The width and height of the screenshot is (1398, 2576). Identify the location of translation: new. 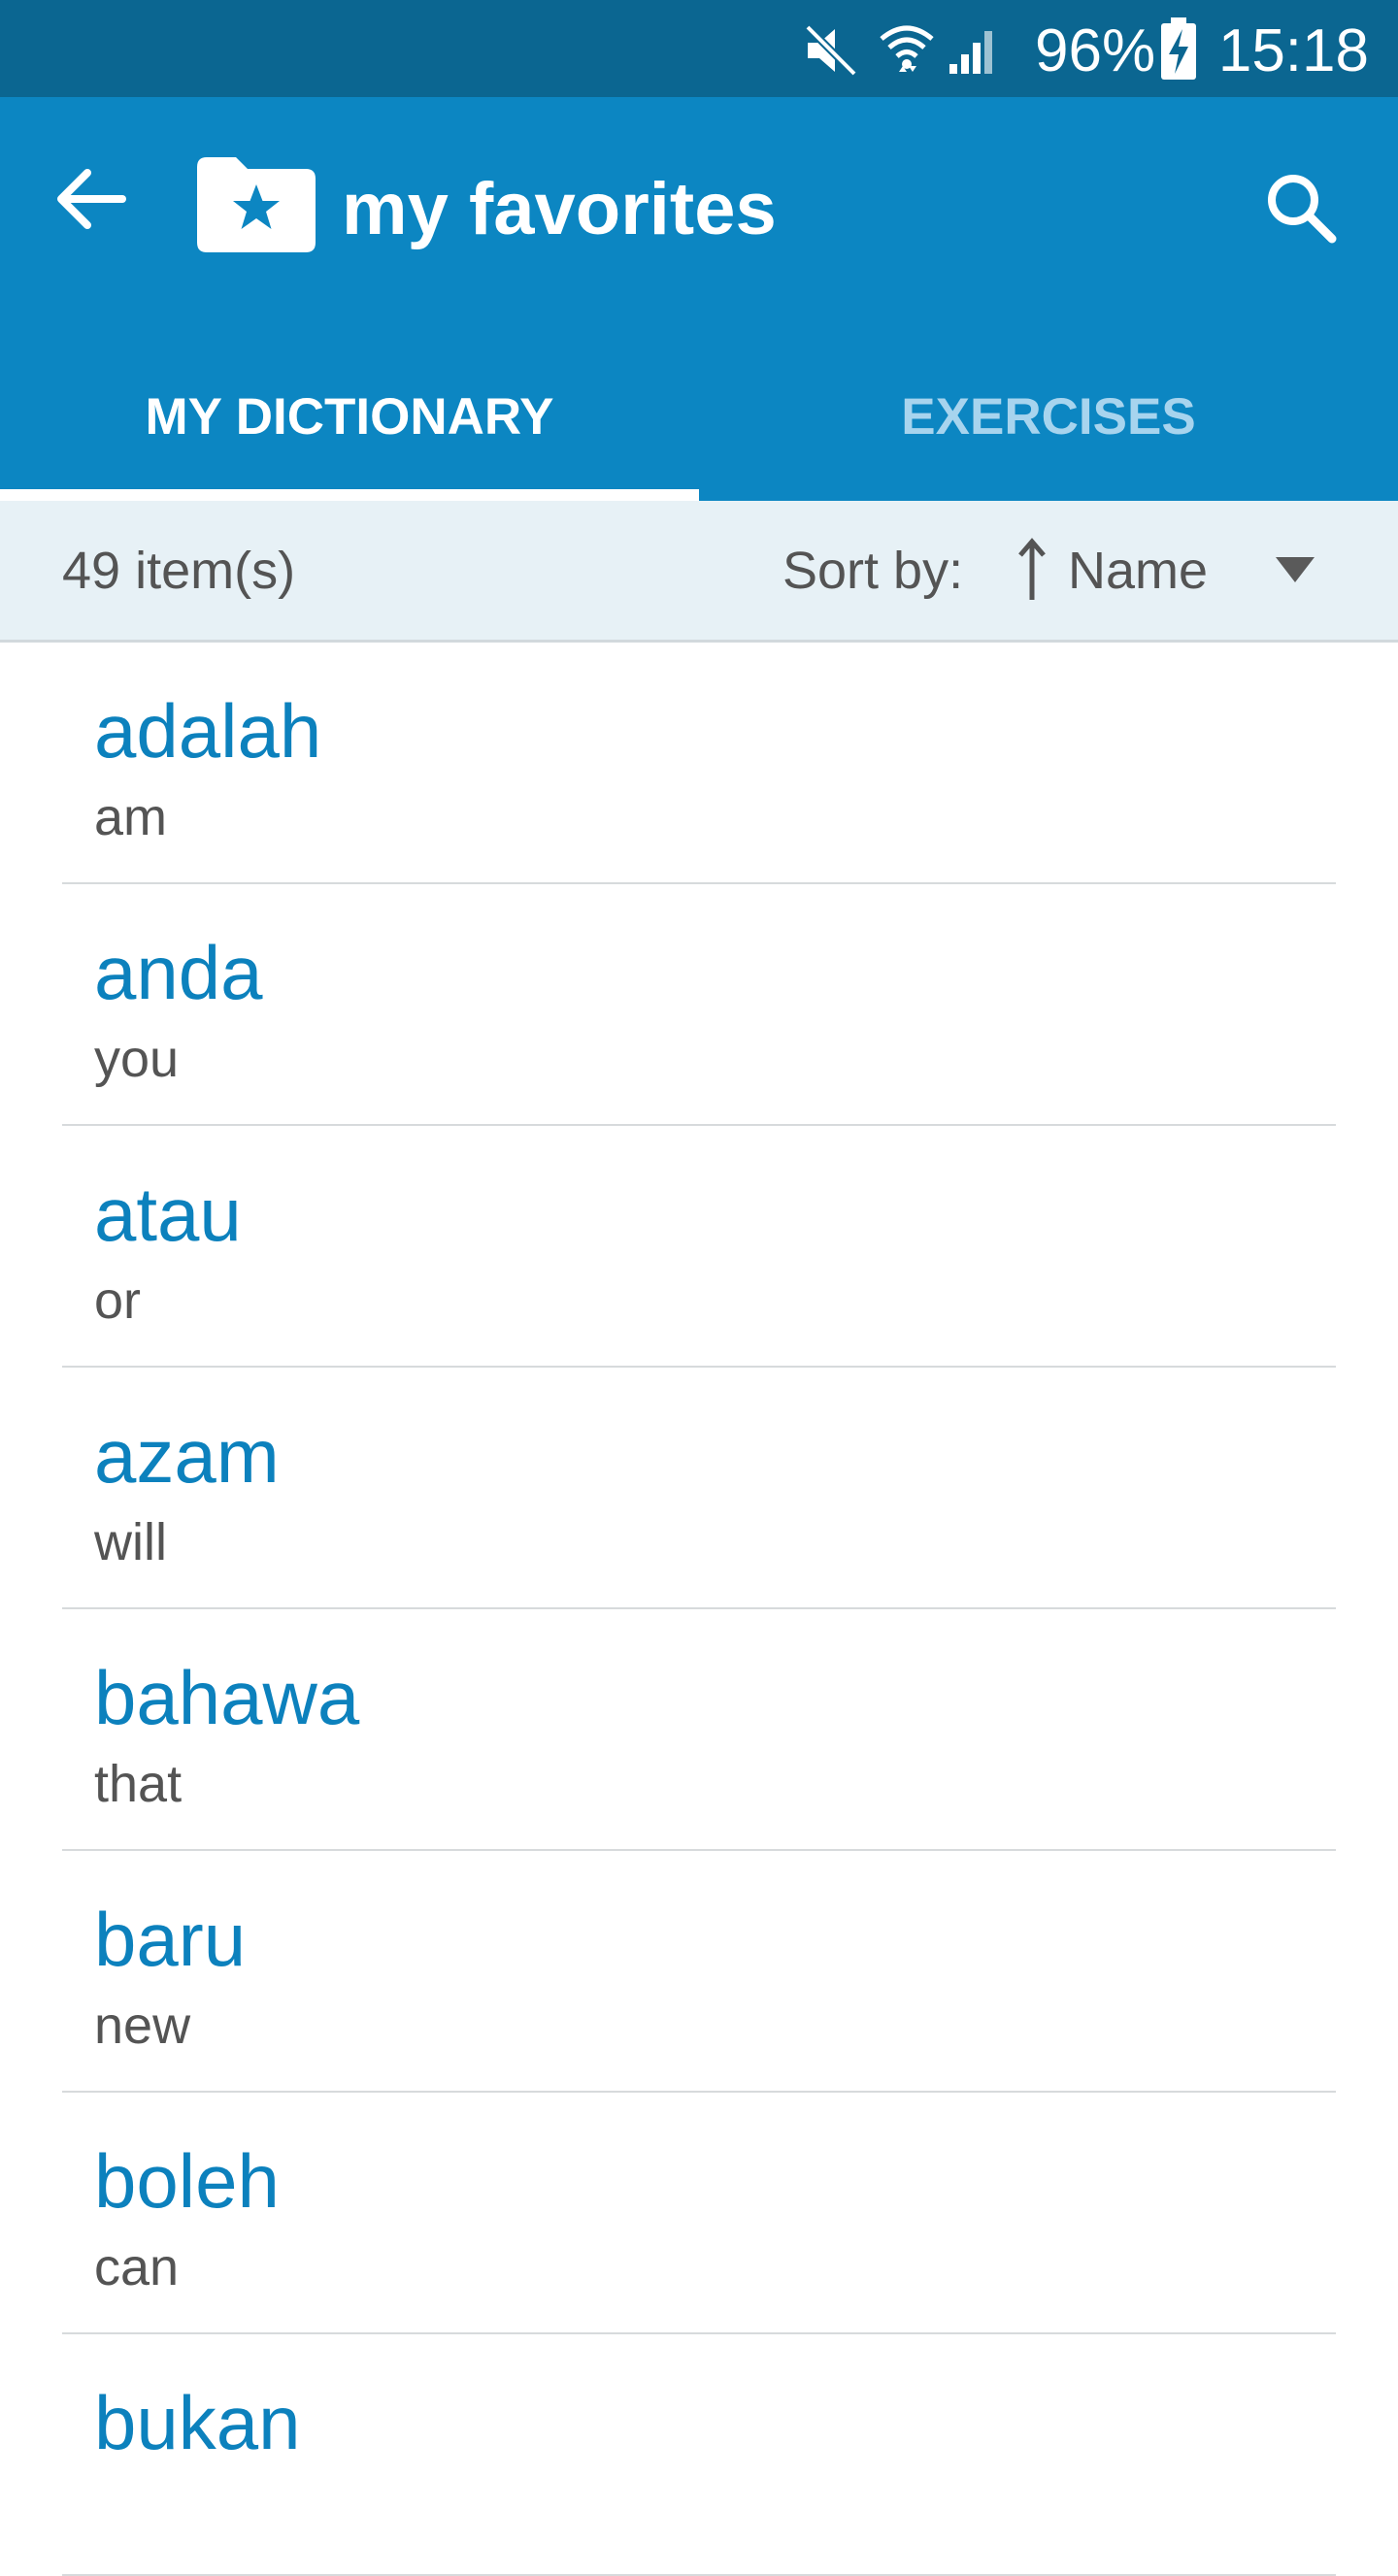
(142, 2026).